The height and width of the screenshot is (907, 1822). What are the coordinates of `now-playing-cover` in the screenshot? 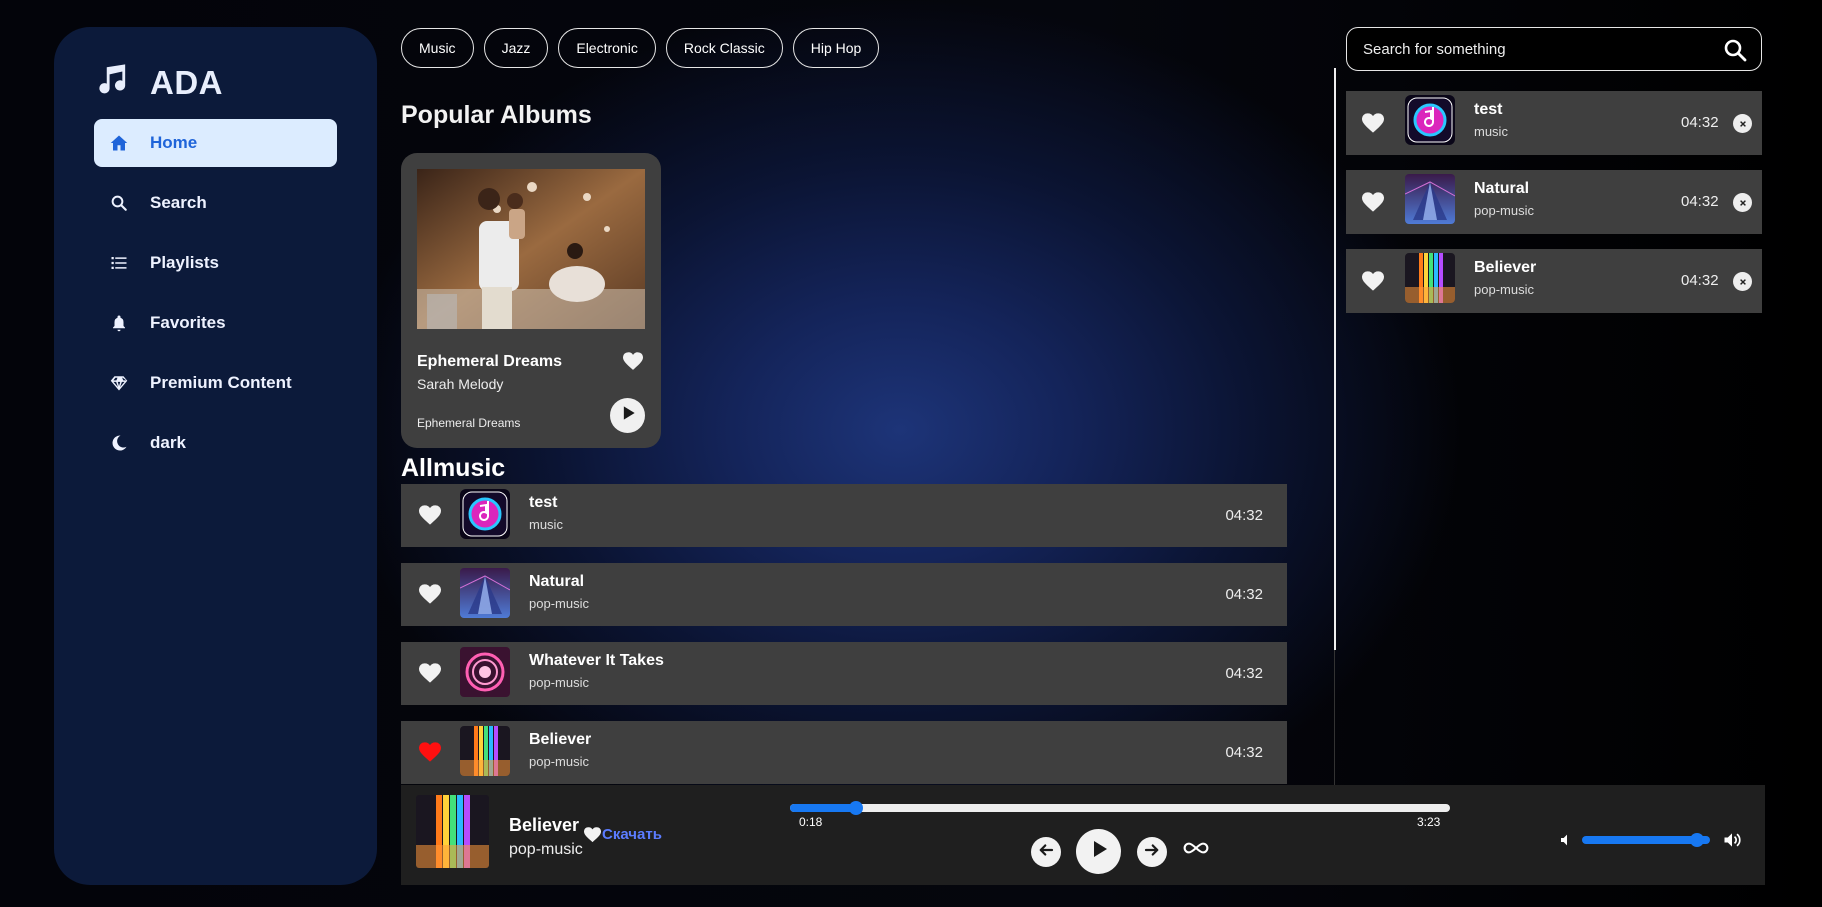 It's located at (452, 831).